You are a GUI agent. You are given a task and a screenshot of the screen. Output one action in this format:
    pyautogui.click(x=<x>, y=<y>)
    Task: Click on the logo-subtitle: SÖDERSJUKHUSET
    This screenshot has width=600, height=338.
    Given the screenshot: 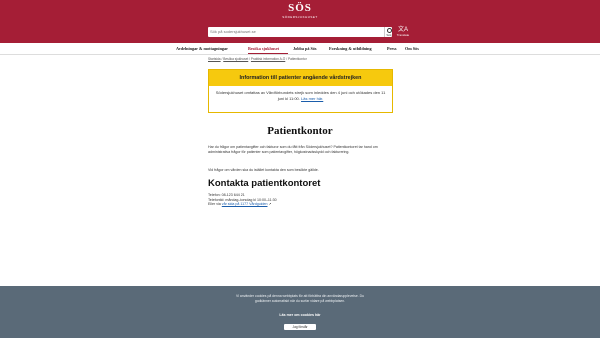 What is the action you would take?
    pyautogui.click(x=300, y=17)
    